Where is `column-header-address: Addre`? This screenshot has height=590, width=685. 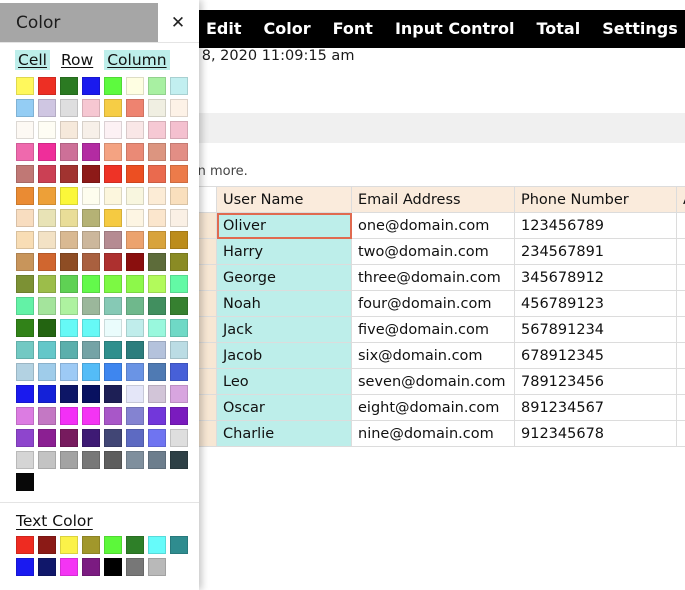 column-header-address: Addre is located at coordinates (680, 199).